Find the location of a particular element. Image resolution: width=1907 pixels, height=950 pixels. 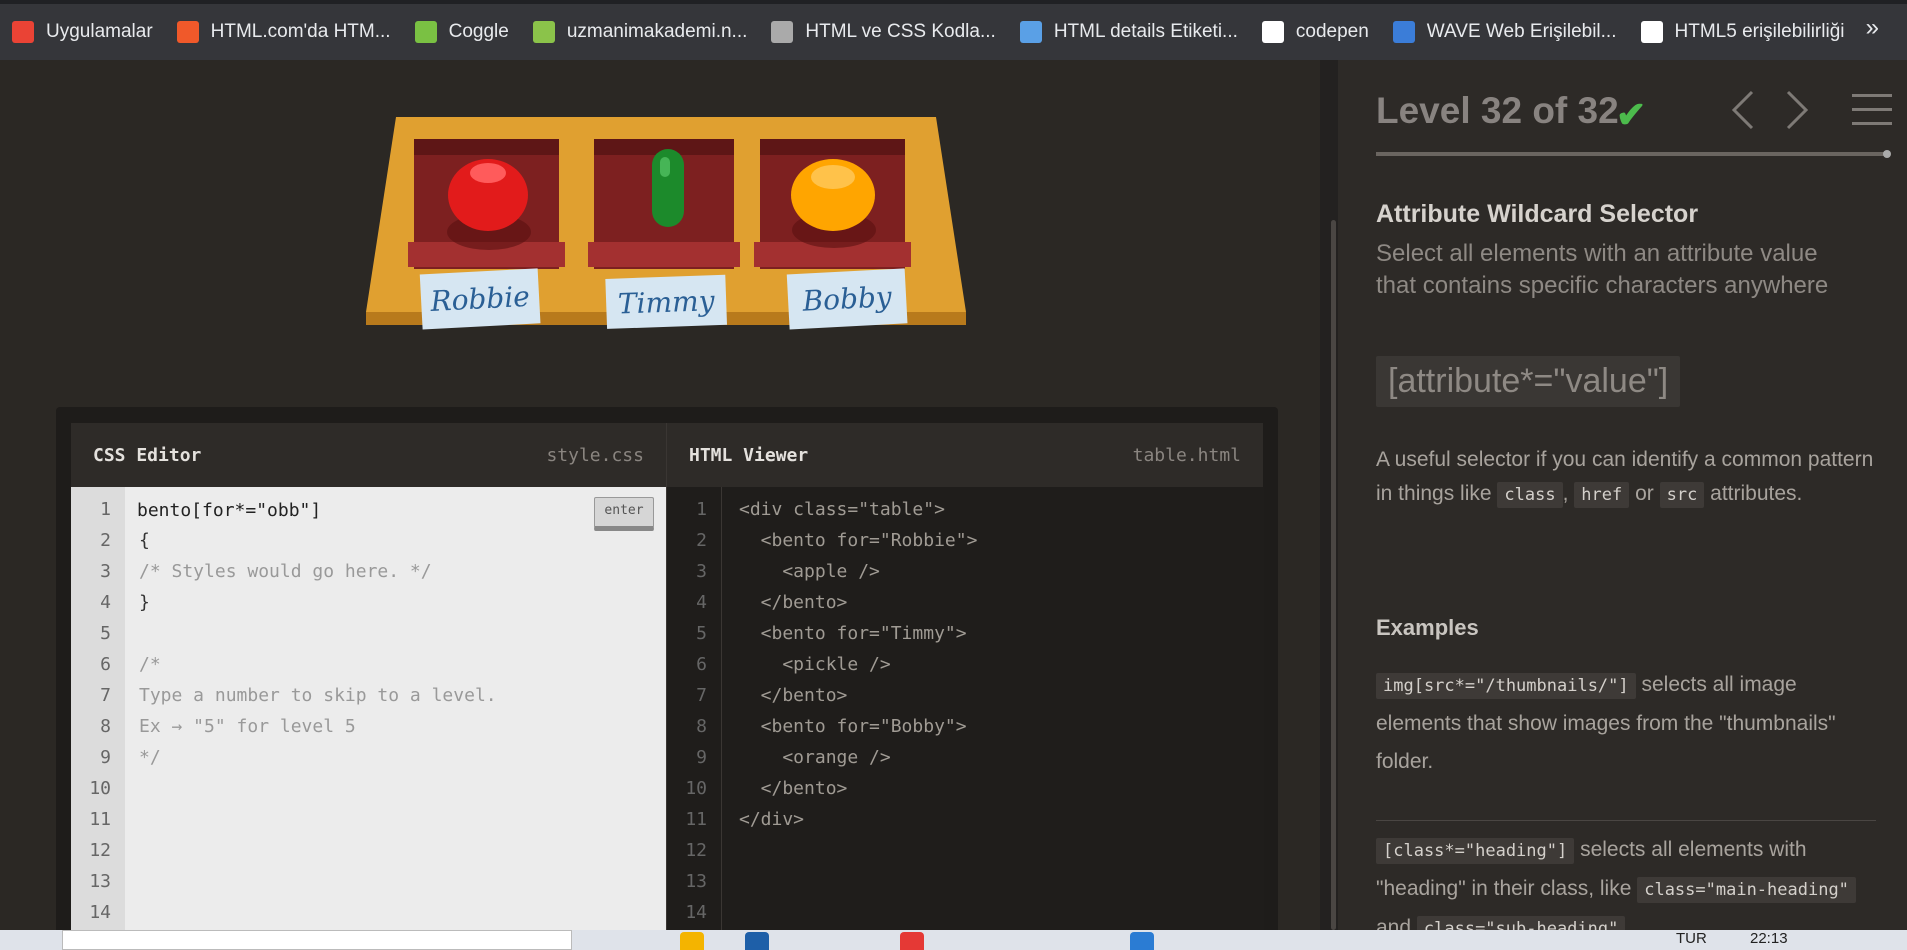

css-code-line: */ is located at coordinates (150, 757).